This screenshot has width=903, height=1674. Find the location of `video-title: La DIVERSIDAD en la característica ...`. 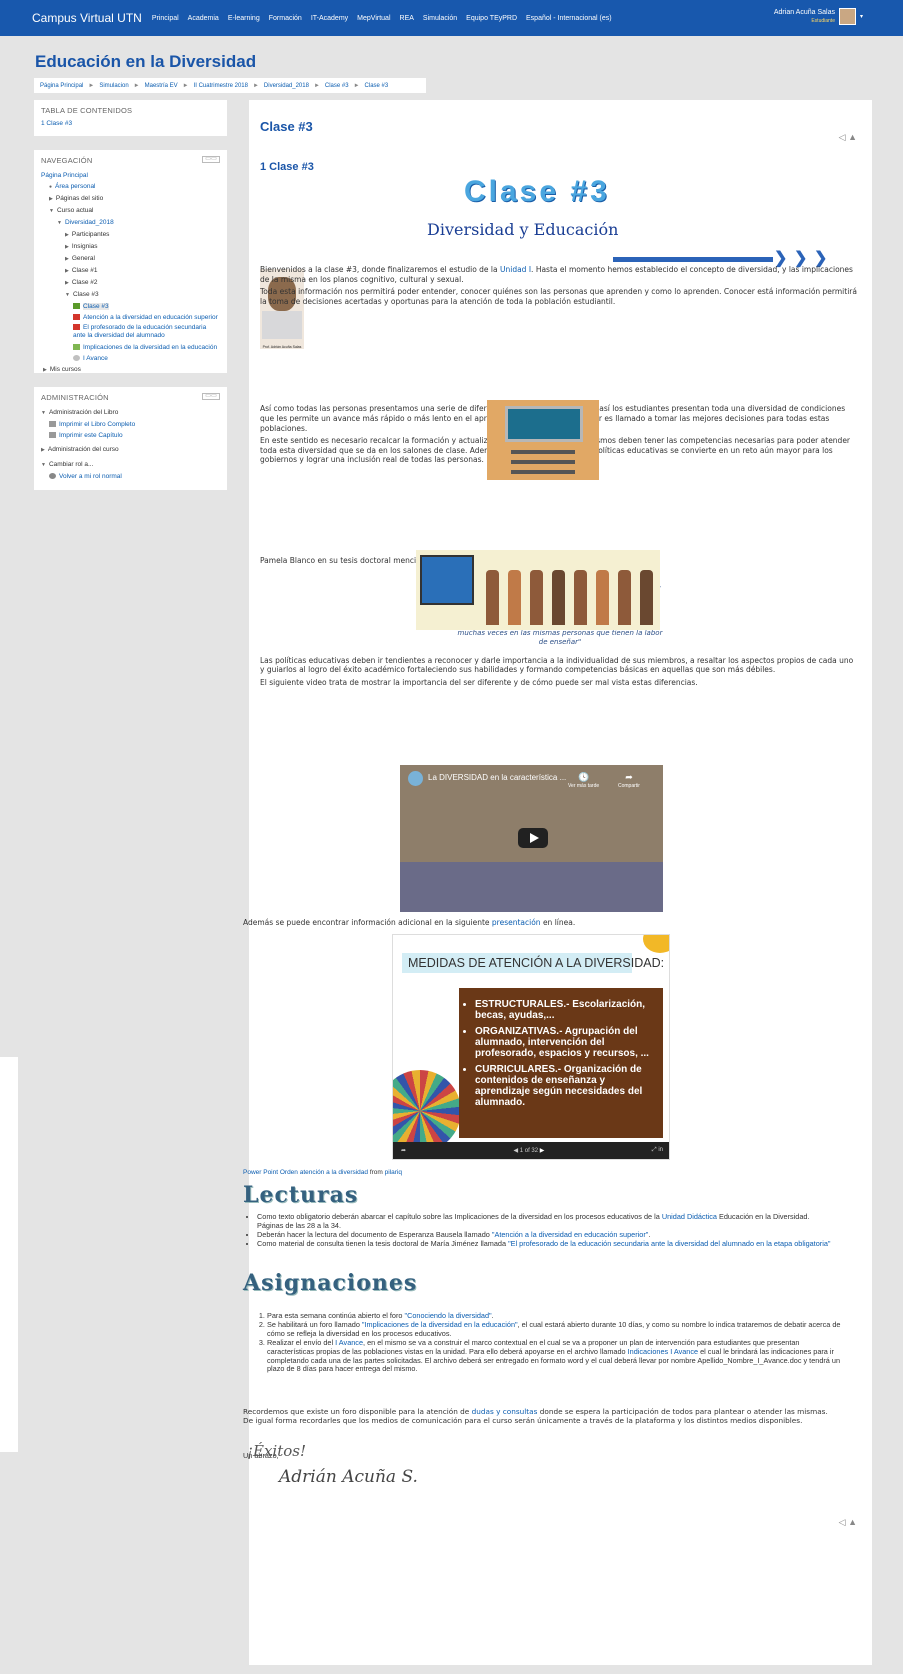

video-title: La DIVERSIDAD en la característica ... is located at coordinates (497, 777).